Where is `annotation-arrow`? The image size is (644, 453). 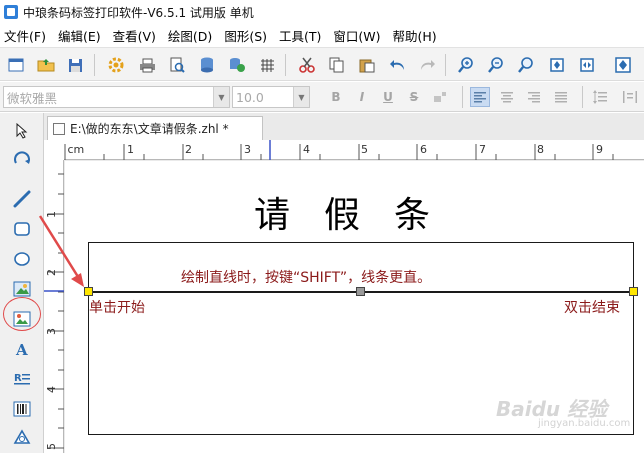
annotation-arrow is located at coordinates (61, 251).